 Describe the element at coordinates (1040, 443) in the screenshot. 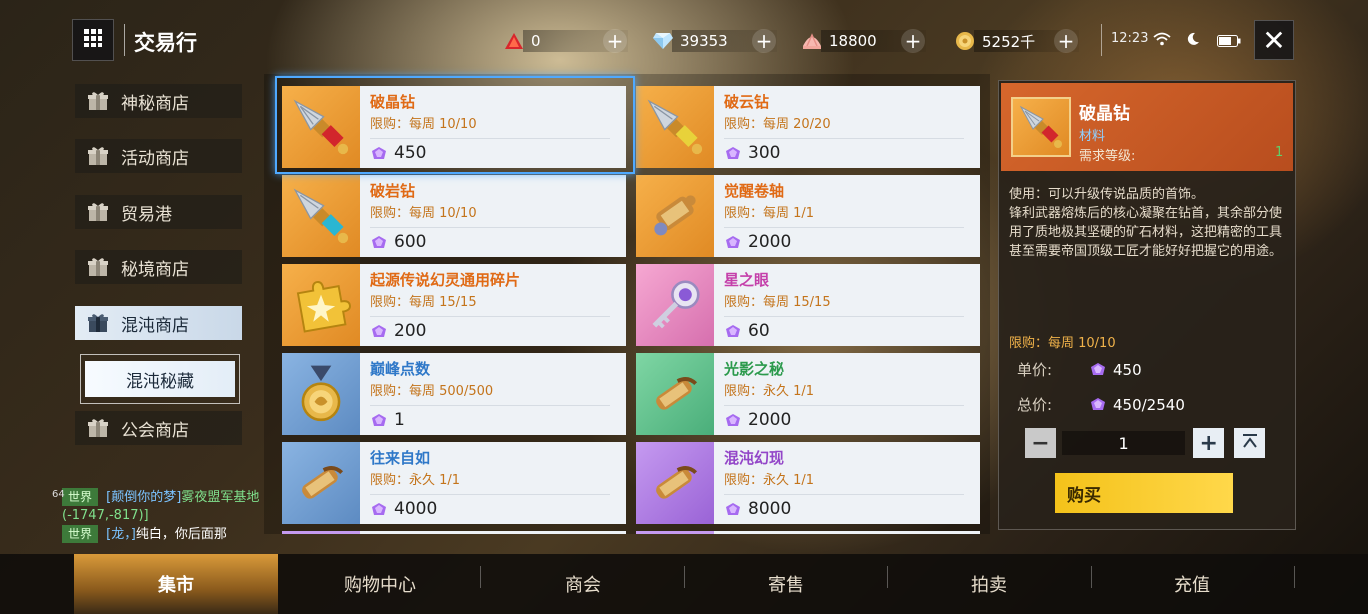

I see `decrease-quantity-button: −` at that location.